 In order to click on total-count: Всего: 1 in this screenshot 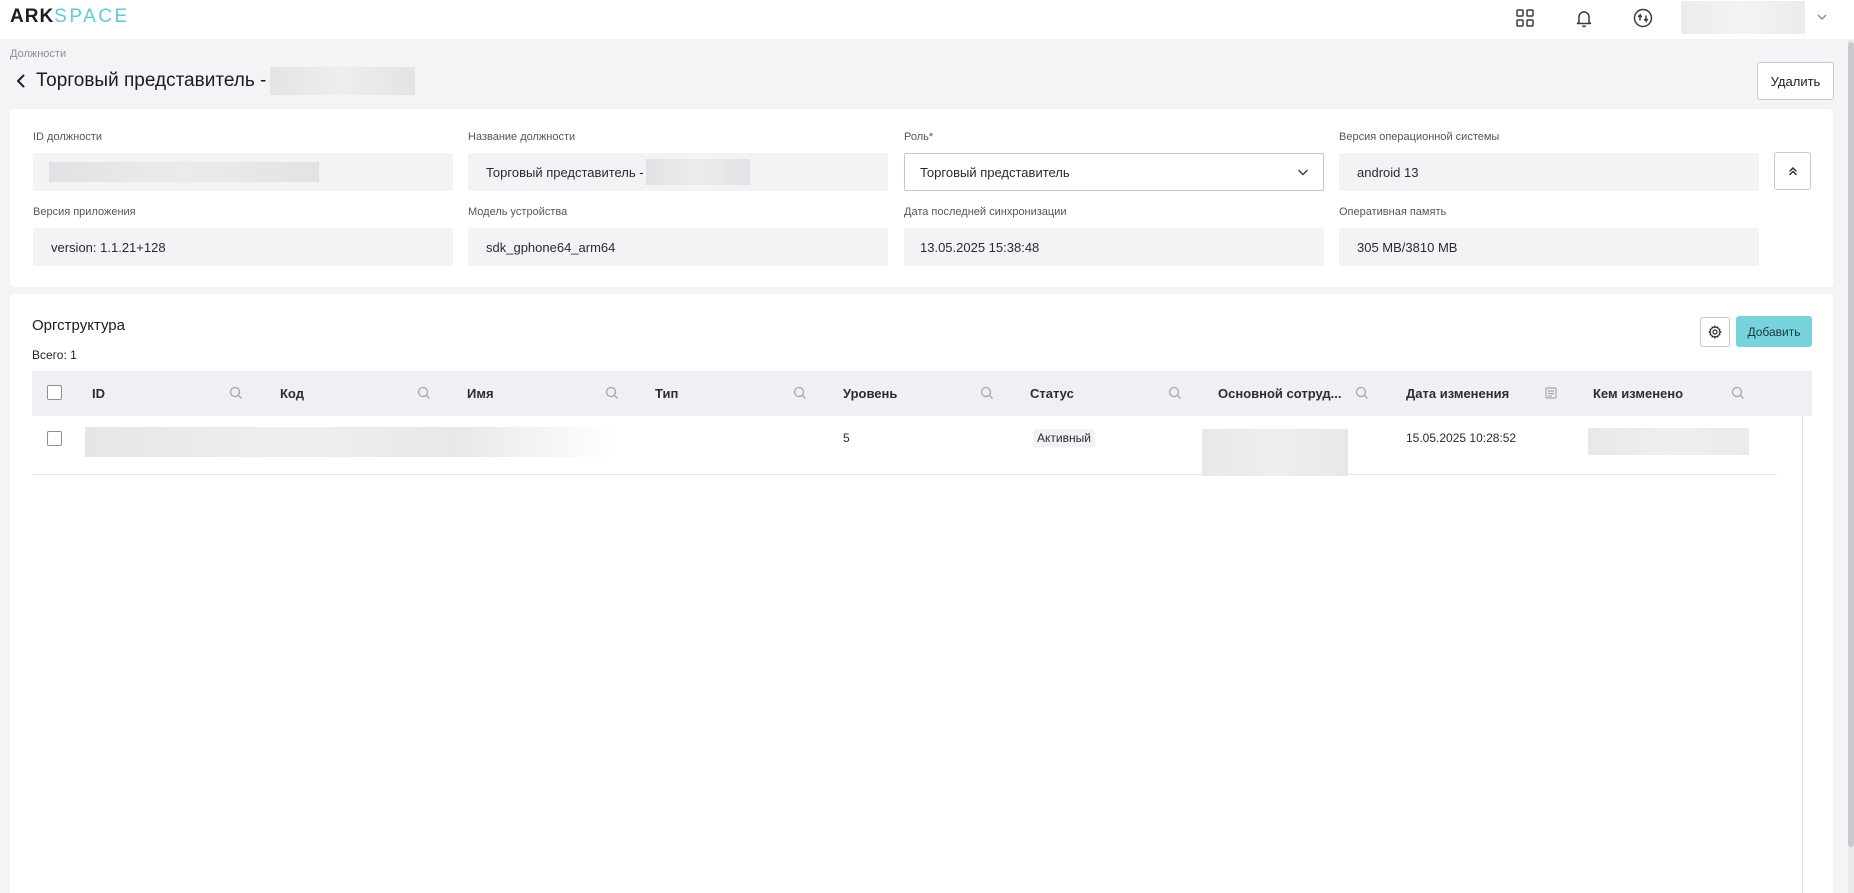, I will do `click(54, 355)`.